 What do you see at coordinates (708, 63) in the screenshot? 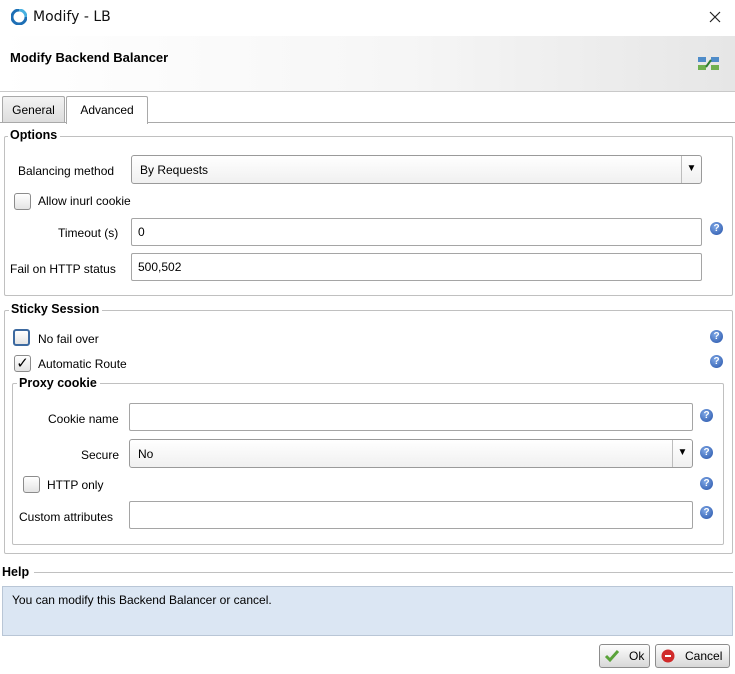
I see `balancer-icon` at bounding box center [708, 63].